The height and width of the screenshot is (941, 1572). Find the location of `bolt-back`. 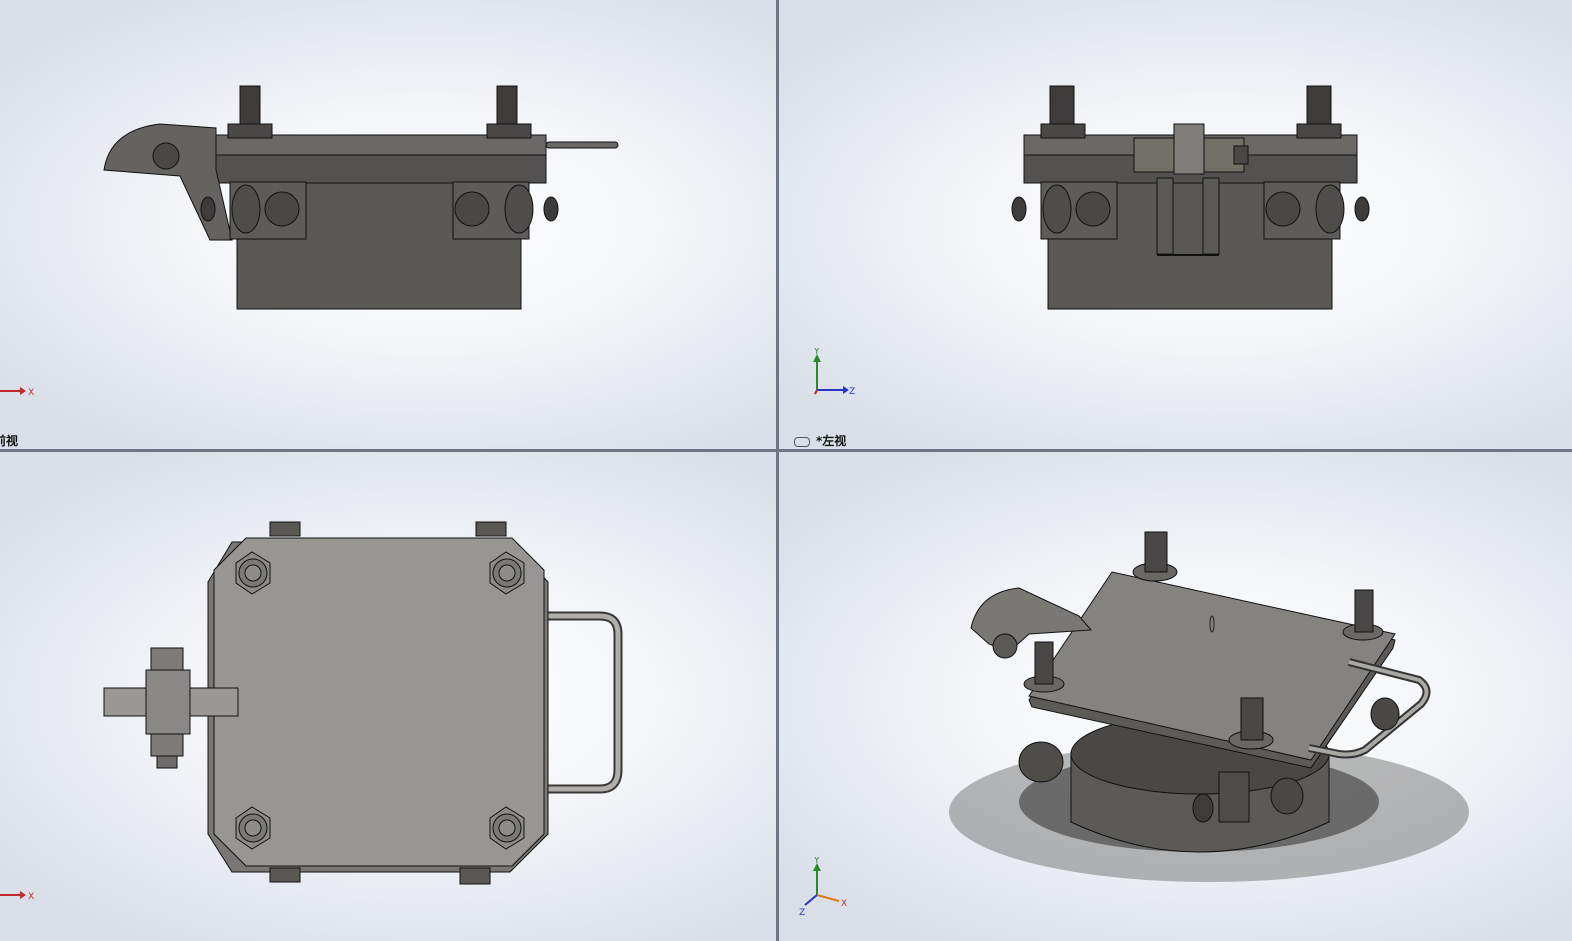

bolt-back is located at coordinates (1155, 556).